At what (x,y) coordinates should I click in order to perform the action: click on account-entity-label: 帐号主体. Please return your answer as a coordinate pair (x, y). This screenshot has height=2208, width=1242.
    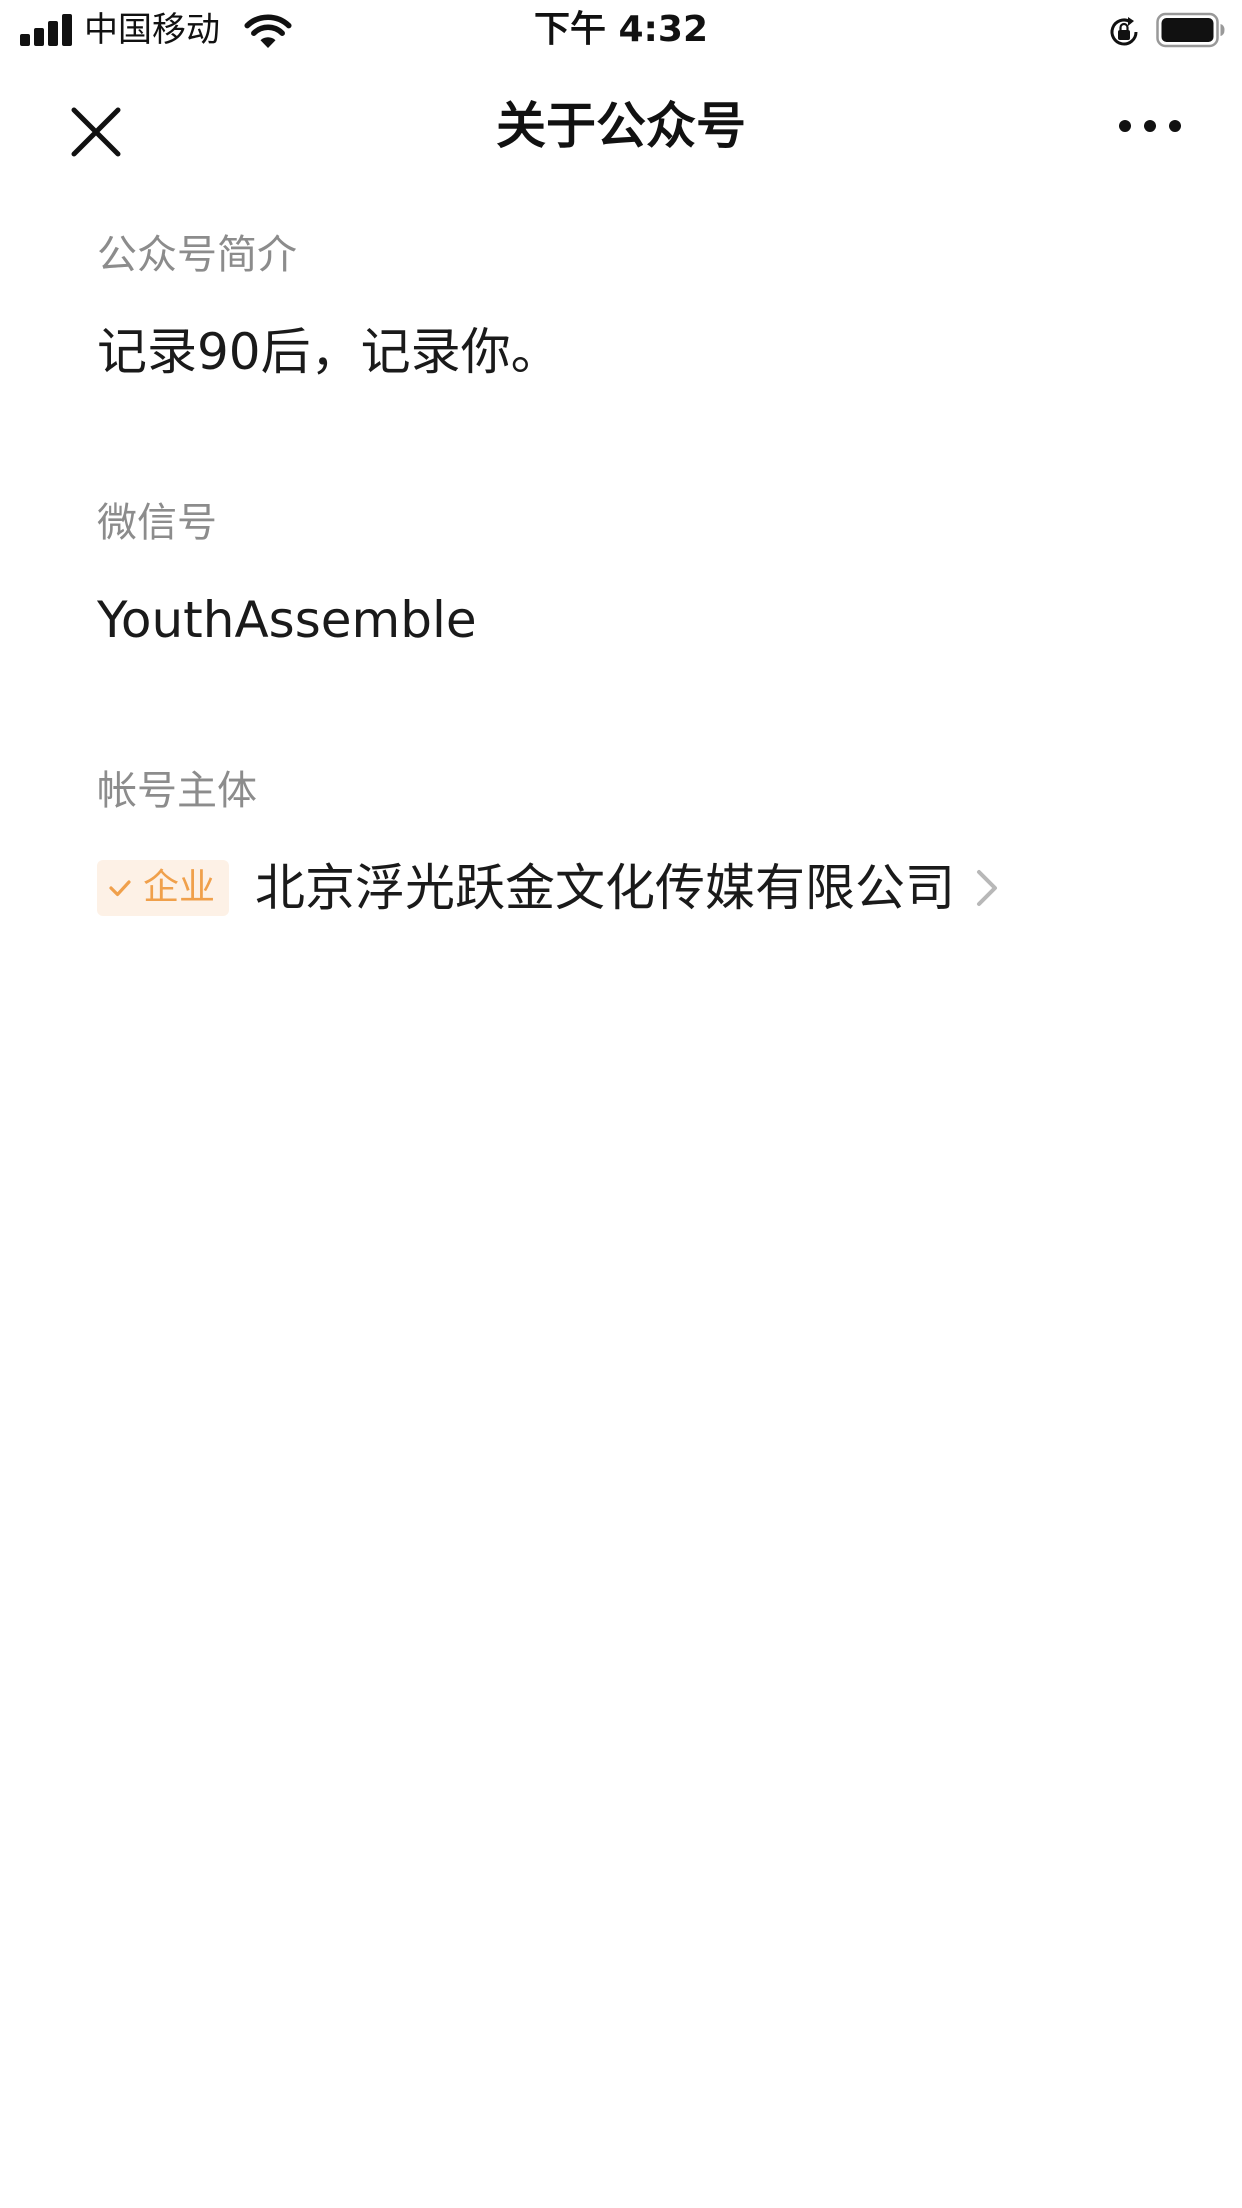
    Looking at the image, I should click on (177, 791).